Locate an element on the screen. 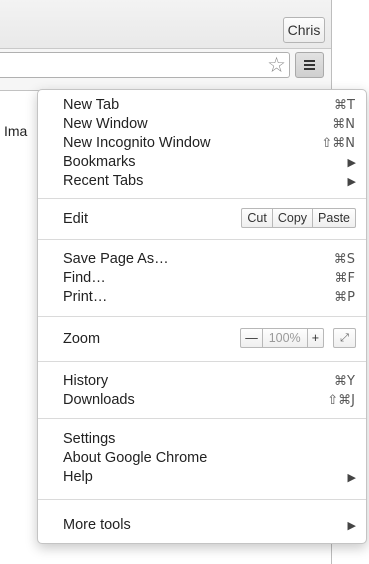  menu-item-label: New Tab is located at coordinates (91, 105).